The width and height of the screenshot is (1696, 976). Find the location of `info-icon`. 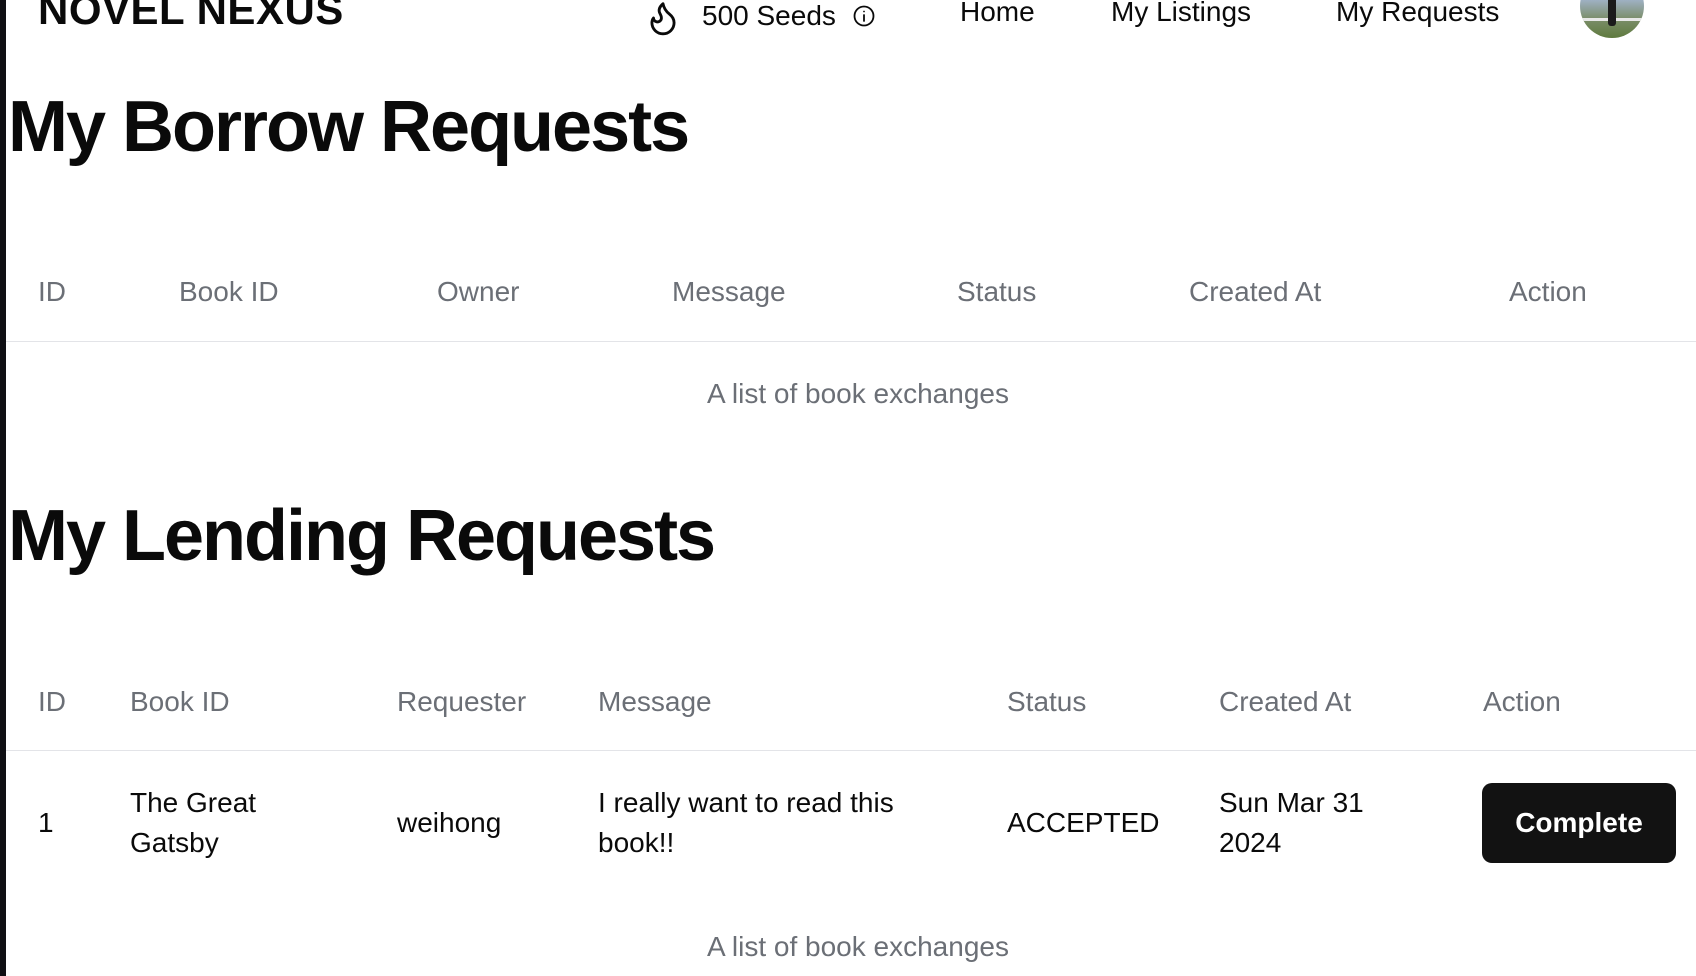

info-icon is located at coordinates (864, 16).